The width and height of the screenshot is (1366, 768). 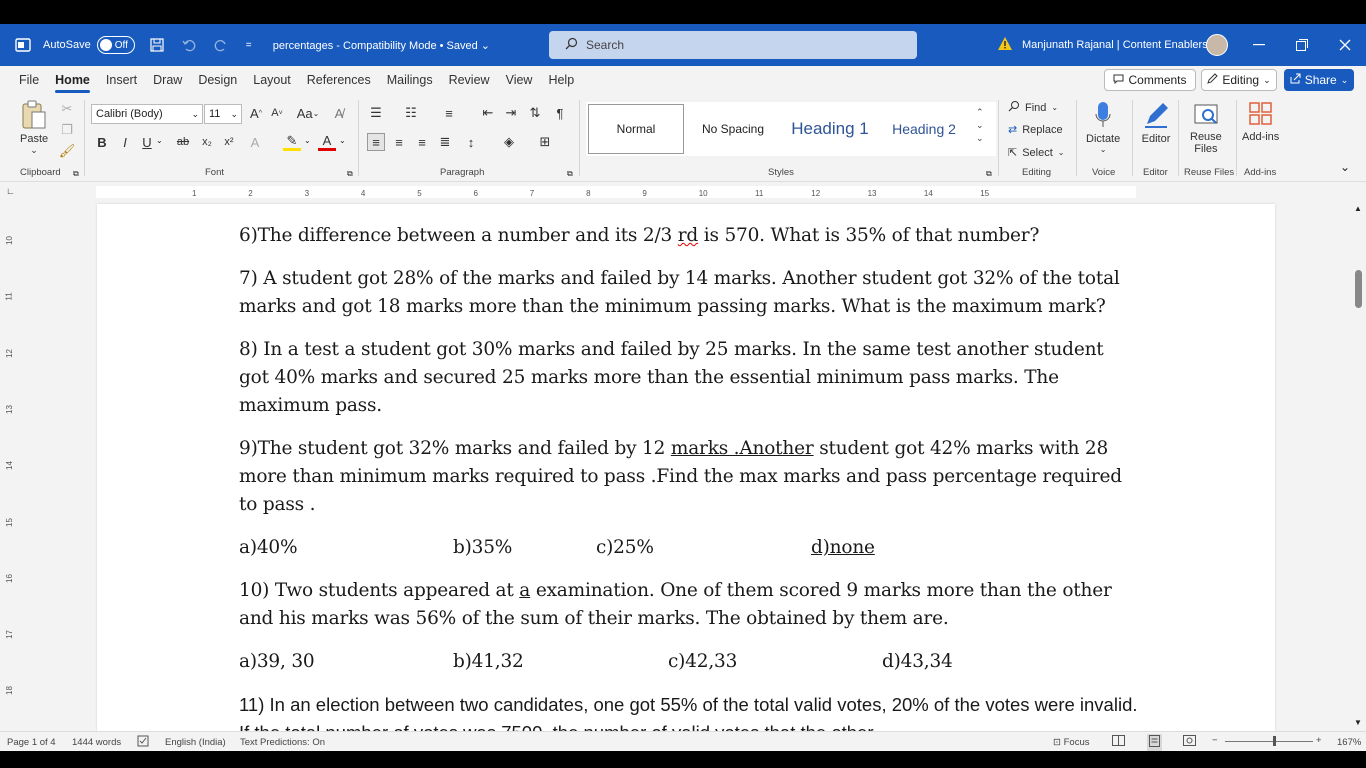 What do you see at coordinates (924, 129) in the screenshot?
I see `style-heading-2: Heading 2` at bounding box center [924, 129].